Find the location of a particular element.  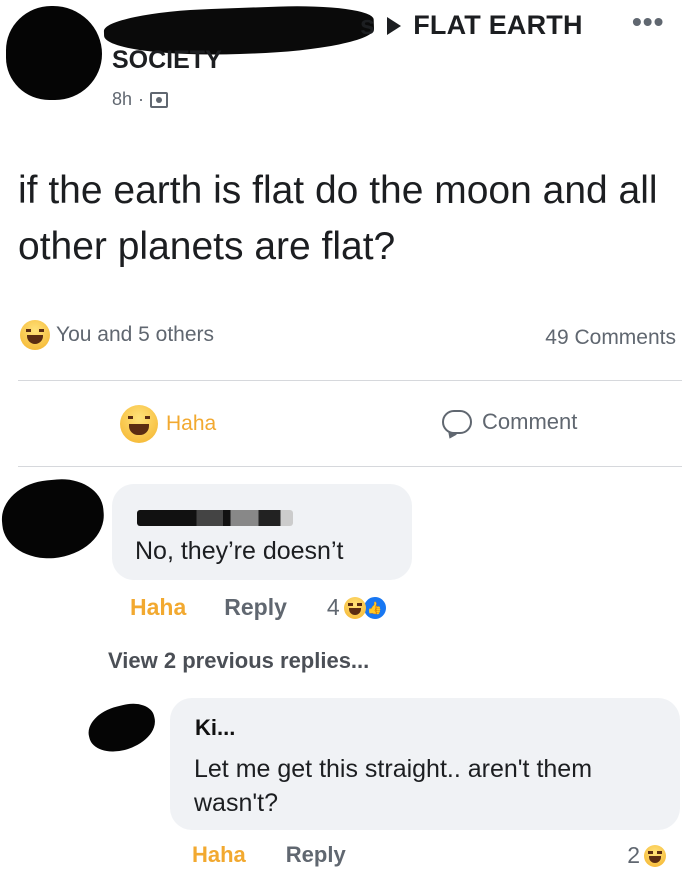

post-header-group: s FLAT EARTH is located at coordinates (471, 25).